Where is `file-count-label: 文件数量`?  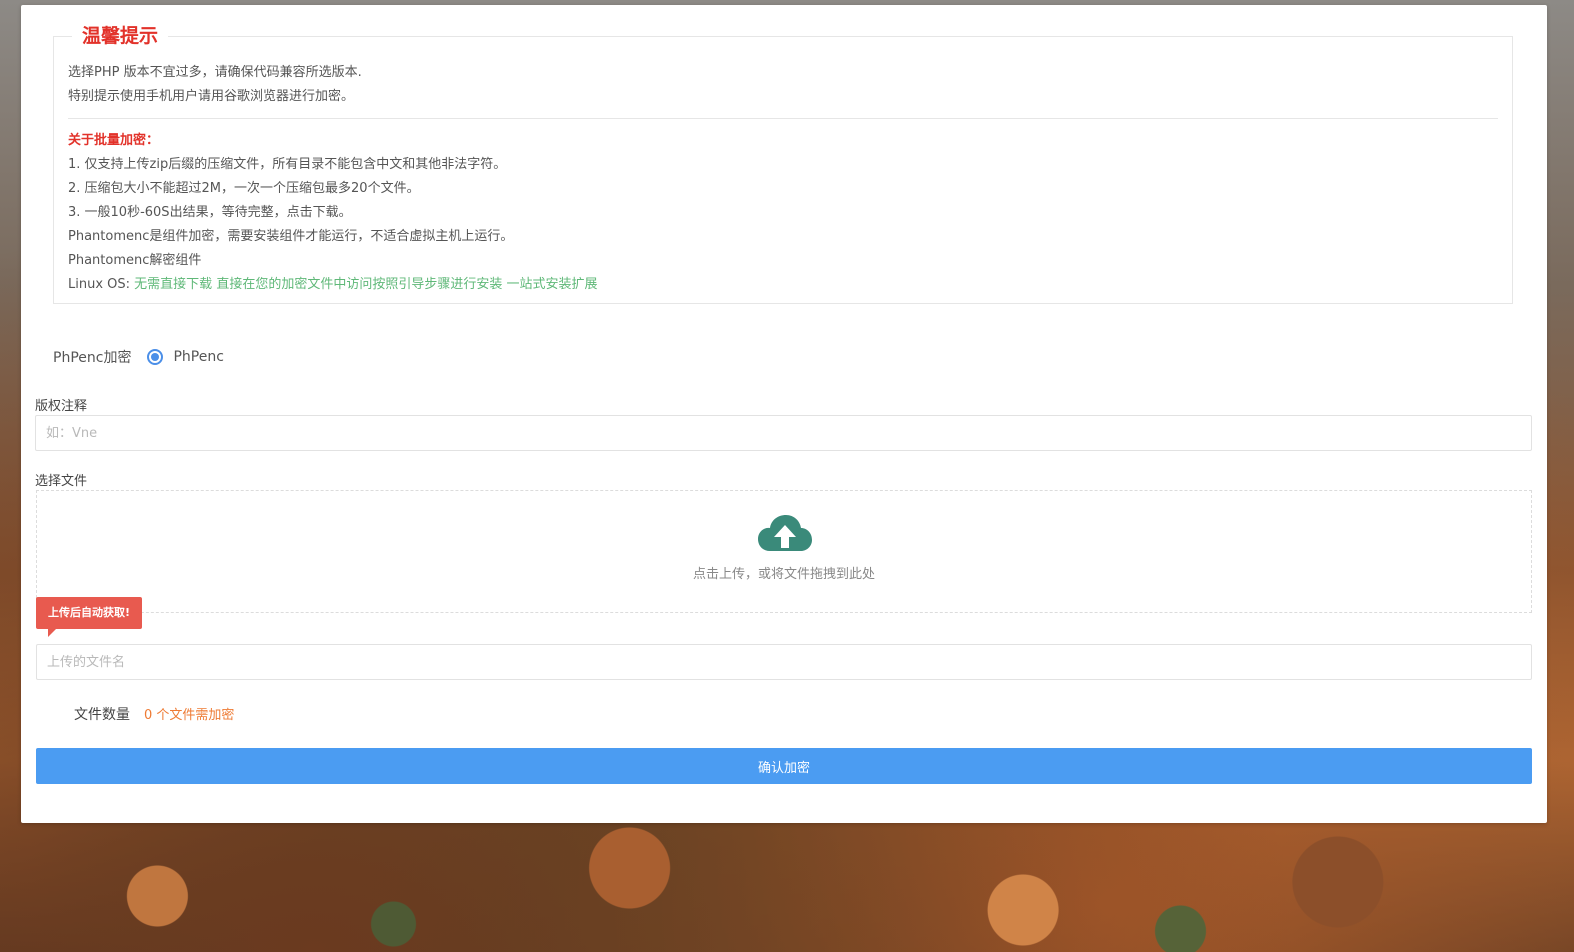 file-count-label: 文件数量 is located at coordinates (102, 715).